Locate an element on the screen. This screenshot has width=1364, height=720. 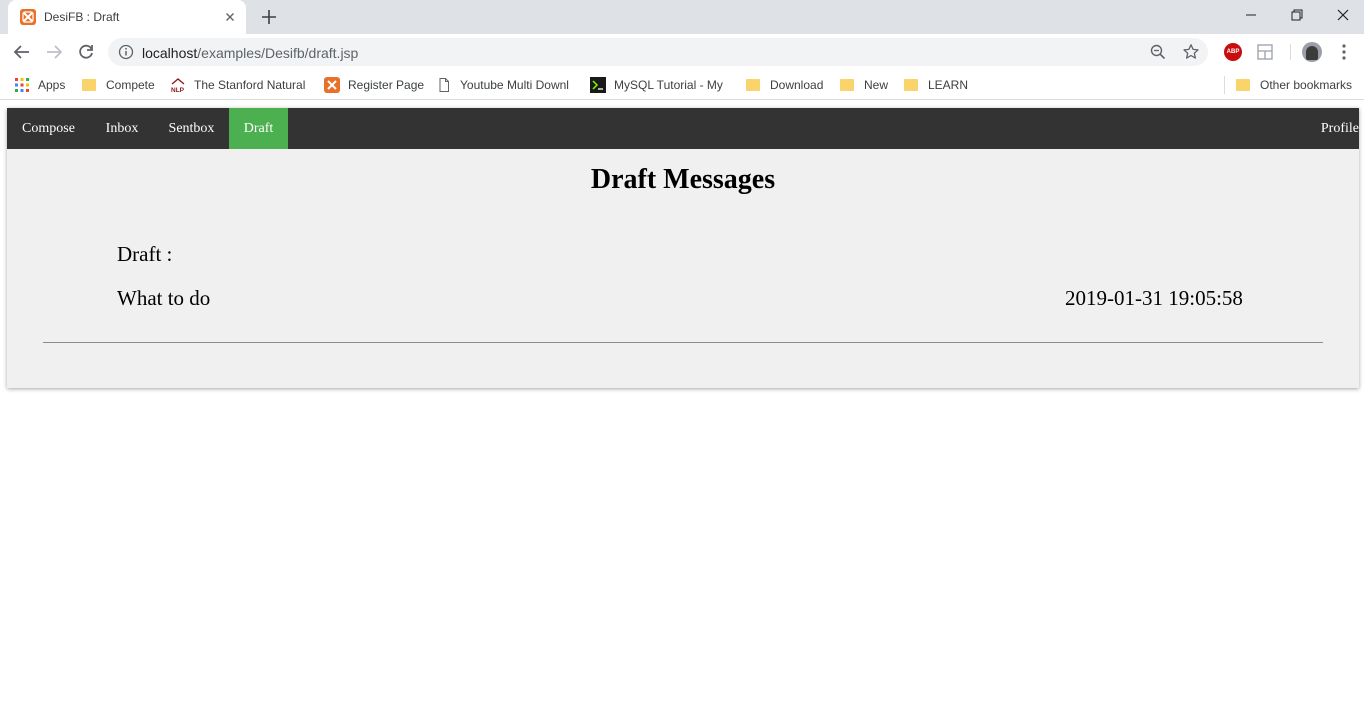
bookmark-label: The Stanford Natural is located at coordinates (250, 85).